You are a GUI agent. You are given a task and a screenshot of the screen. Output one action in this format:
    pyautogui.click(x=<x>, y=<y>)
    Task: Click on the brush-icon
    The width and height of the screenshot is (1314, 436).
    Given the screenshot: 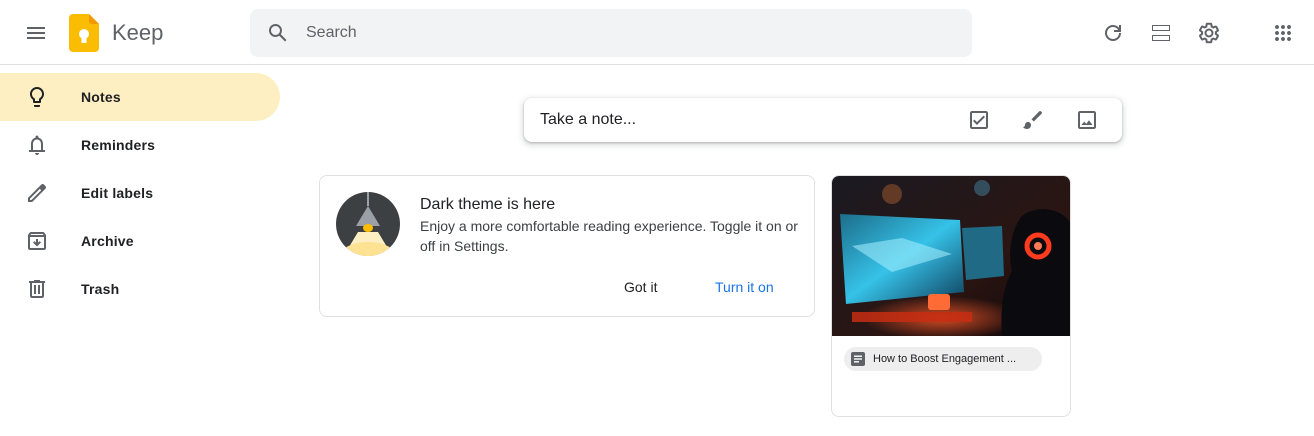 What is the action you would take?
    pyautogui.click(x=1032, y=120)
    